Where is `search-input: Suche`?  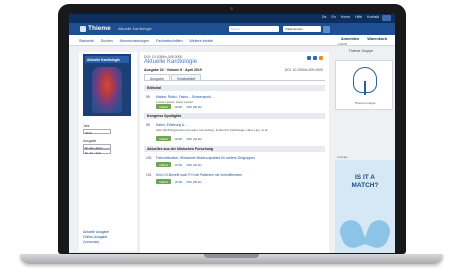 search-input: Suche is located at coordinates (254, 29).